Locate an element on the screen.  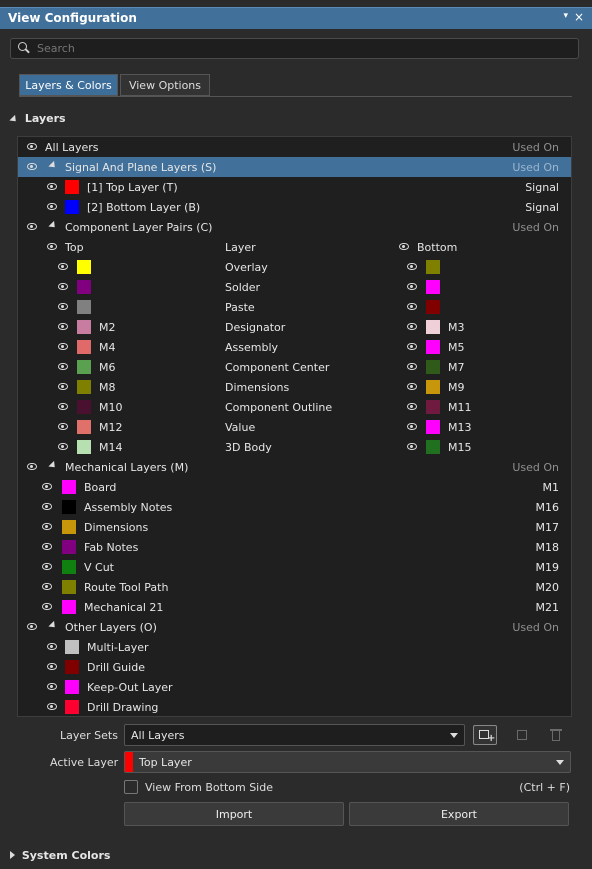
component-pair-row: M14 3D Body M15 is located at coordinates (294, 447).